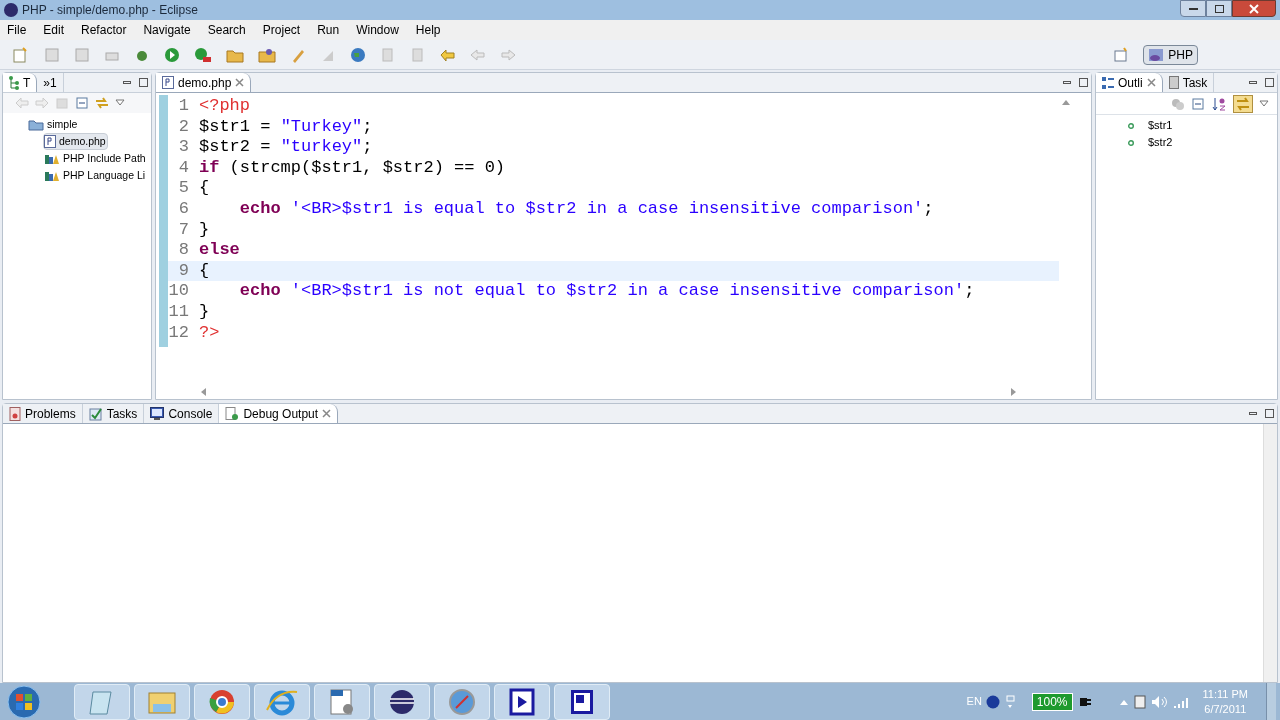 The height and width of the screenshot is (720, 1280). I want to click on line-number: 8, so click(183, 250).